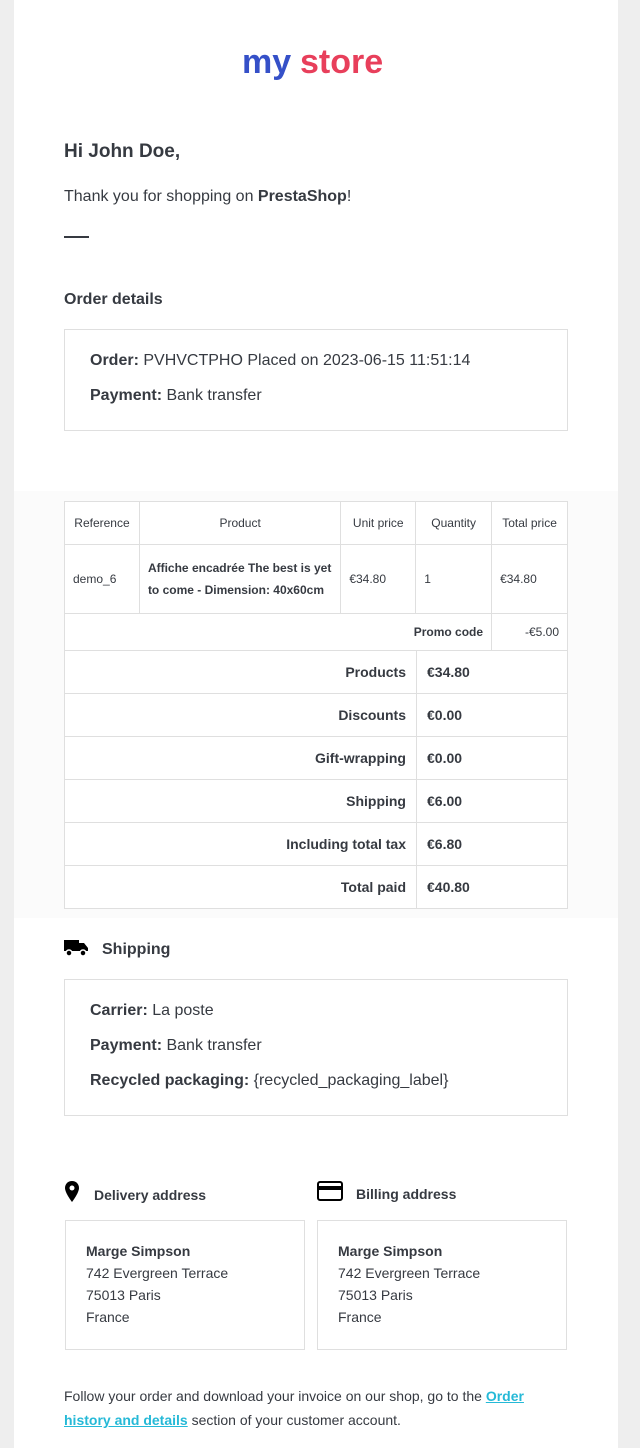 The height and width of the screenshot is (1448, 640). Describe the element at coordinates (240, 523) in the screenshot. I see `header-product: Product` at that location.